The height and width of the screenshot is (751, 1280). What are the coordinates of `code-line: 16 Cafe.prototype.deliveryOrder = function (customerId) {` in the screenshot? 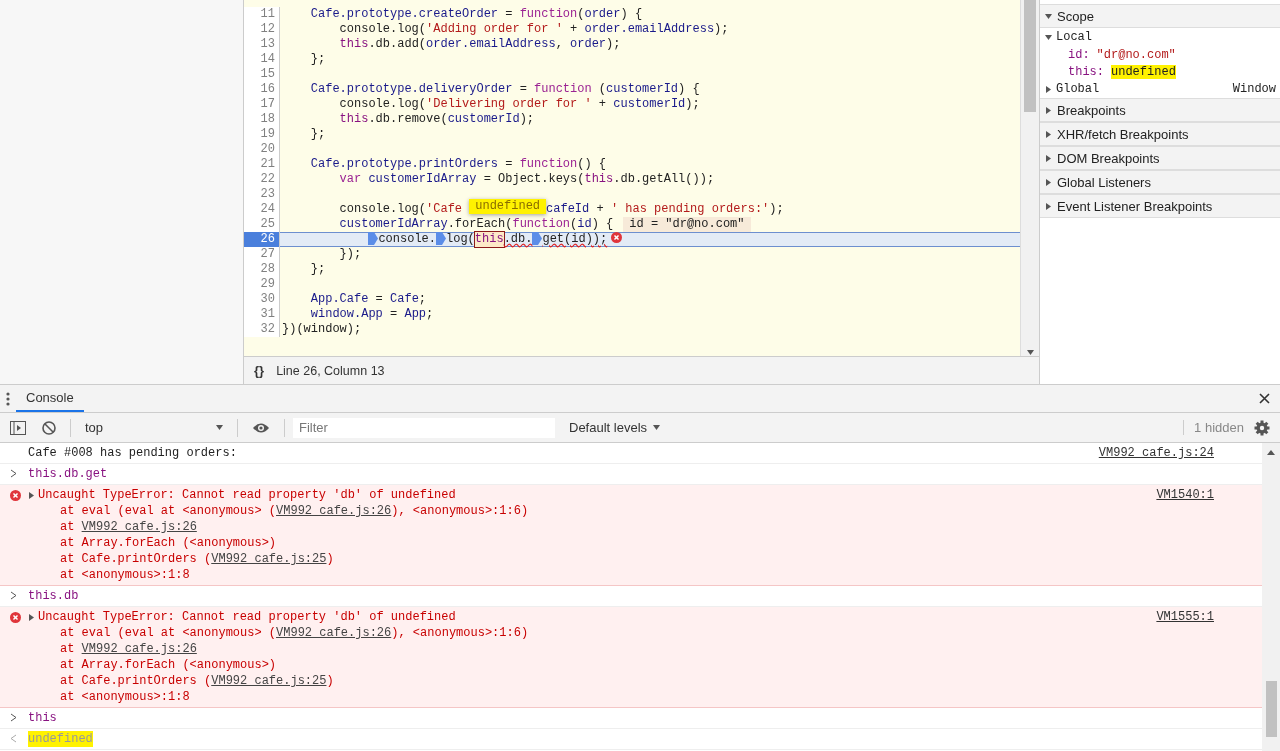 It's located at (632, 89).